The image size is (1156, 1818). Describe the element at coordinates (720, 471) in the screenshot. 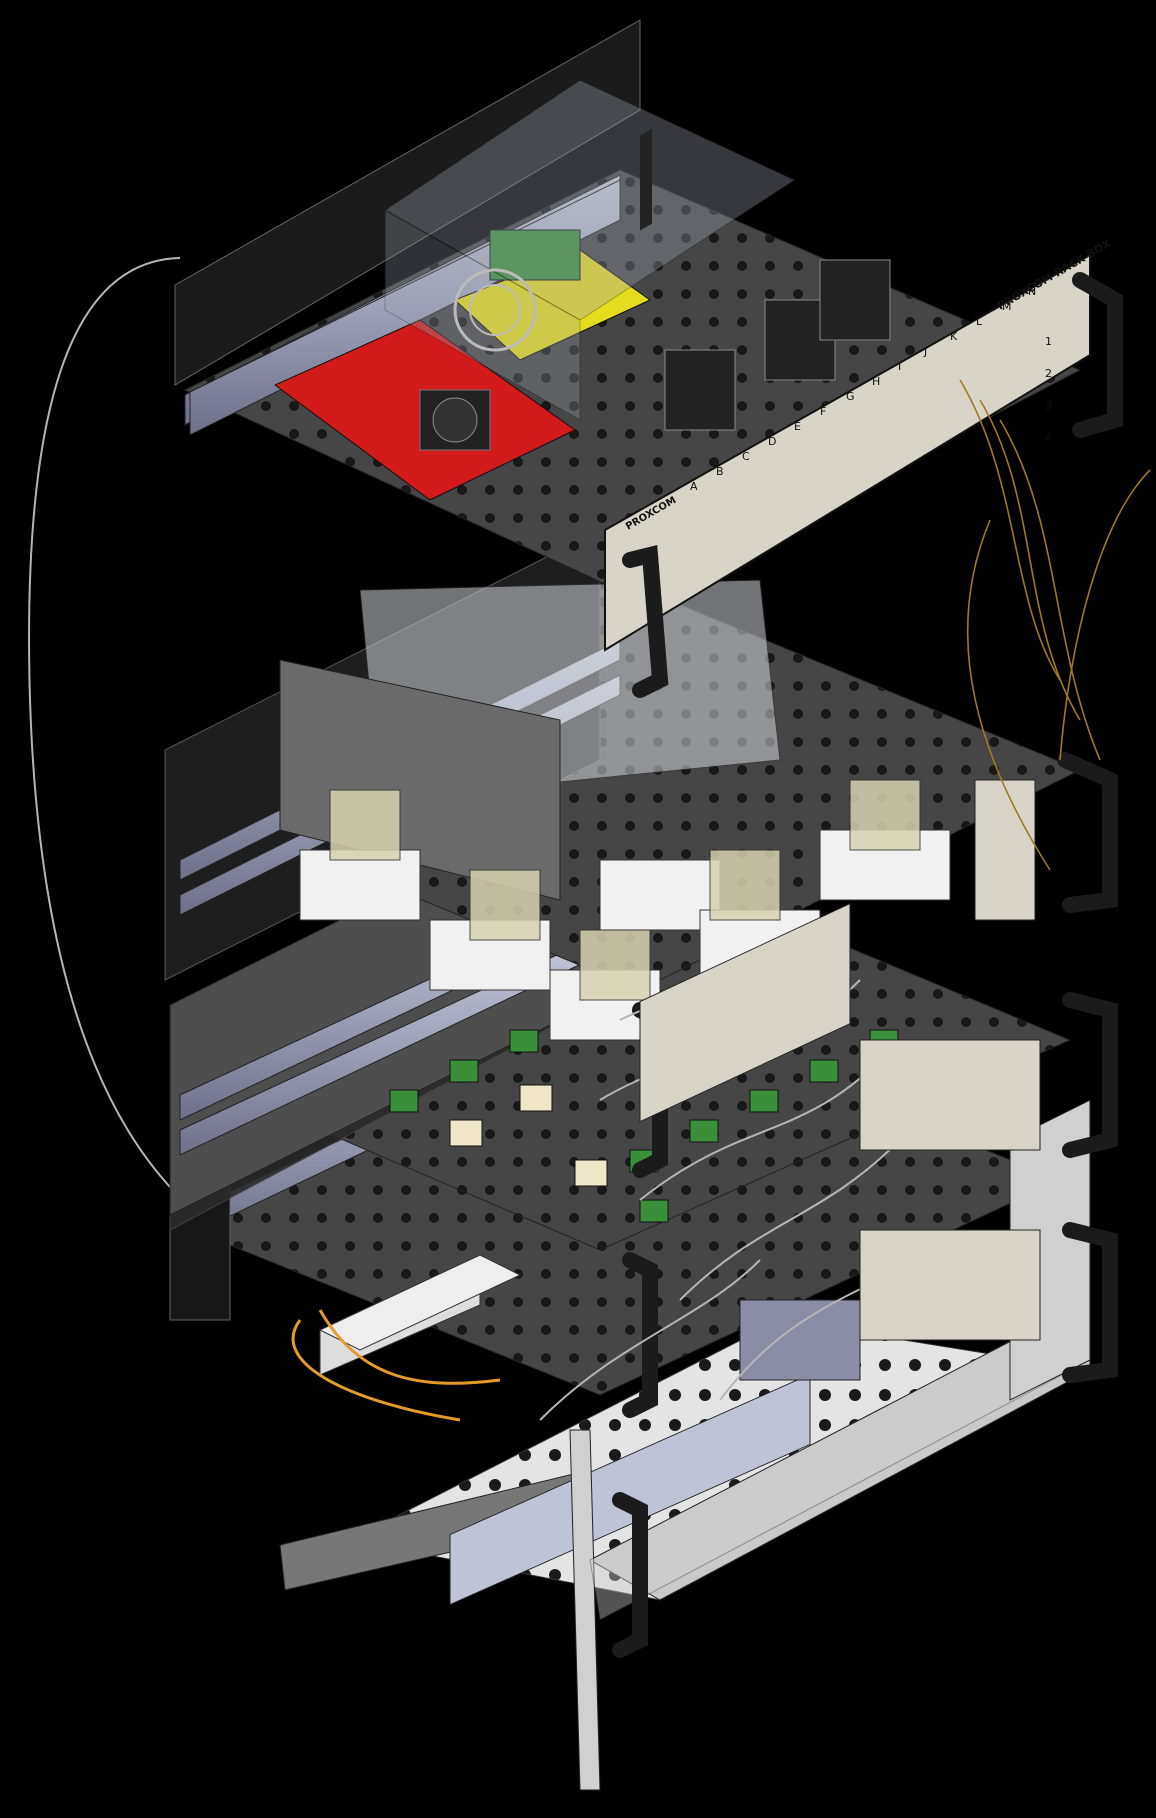

I see `column-letter-b: B` at that location.